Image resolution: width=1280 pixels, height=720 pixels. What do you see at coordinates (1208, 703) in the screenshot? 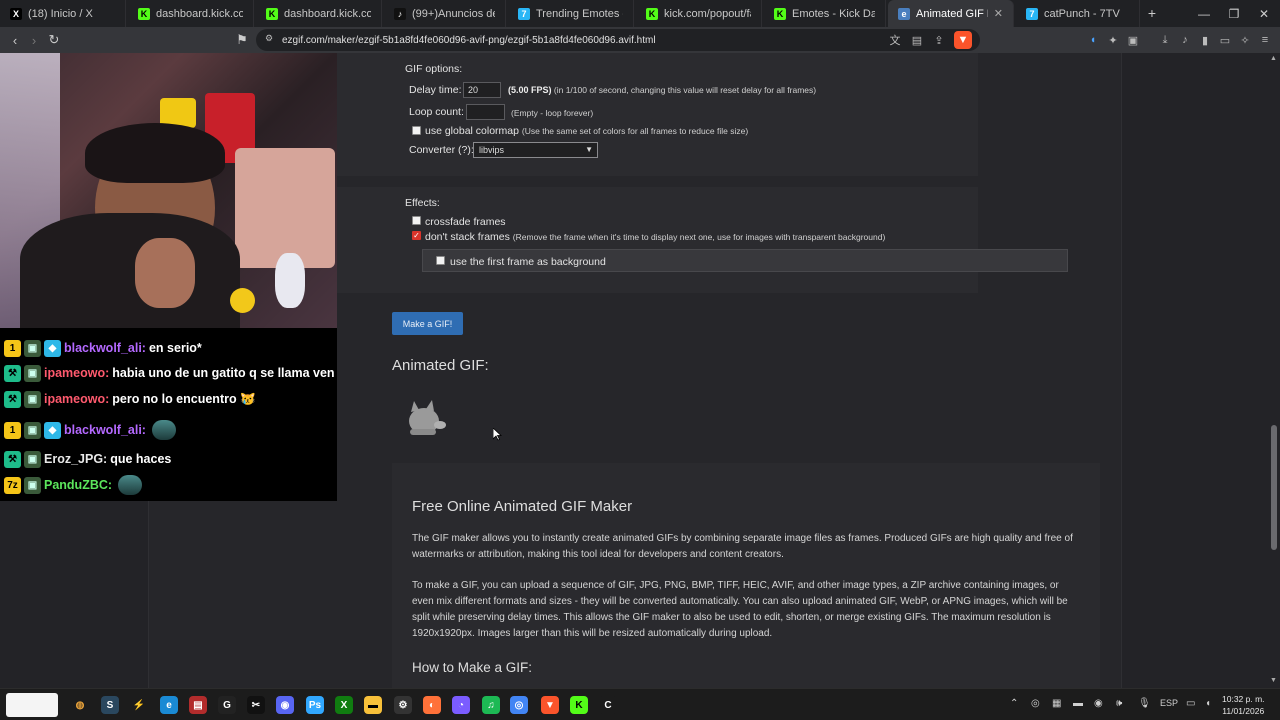
I see `speaker-icon: ◖` at bounding box center [1208, 703].